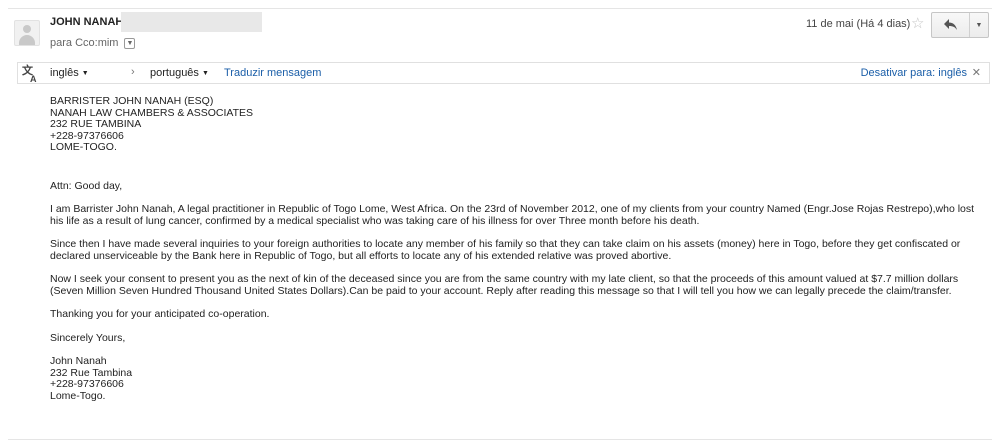  I want to click on closing: Sincerely Yours,, so click(88, 337).